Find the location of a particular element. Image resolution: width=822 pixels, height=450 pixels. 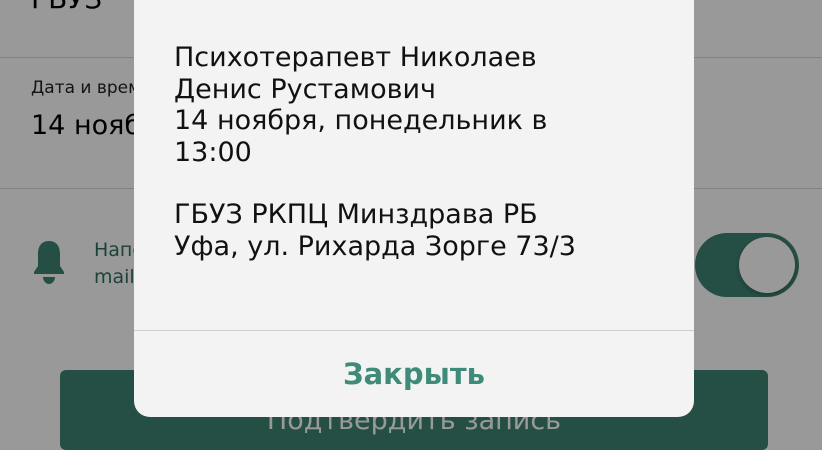

appointment-datetime: 14 ноября, понедельник в is located at coordinates (361, 120).